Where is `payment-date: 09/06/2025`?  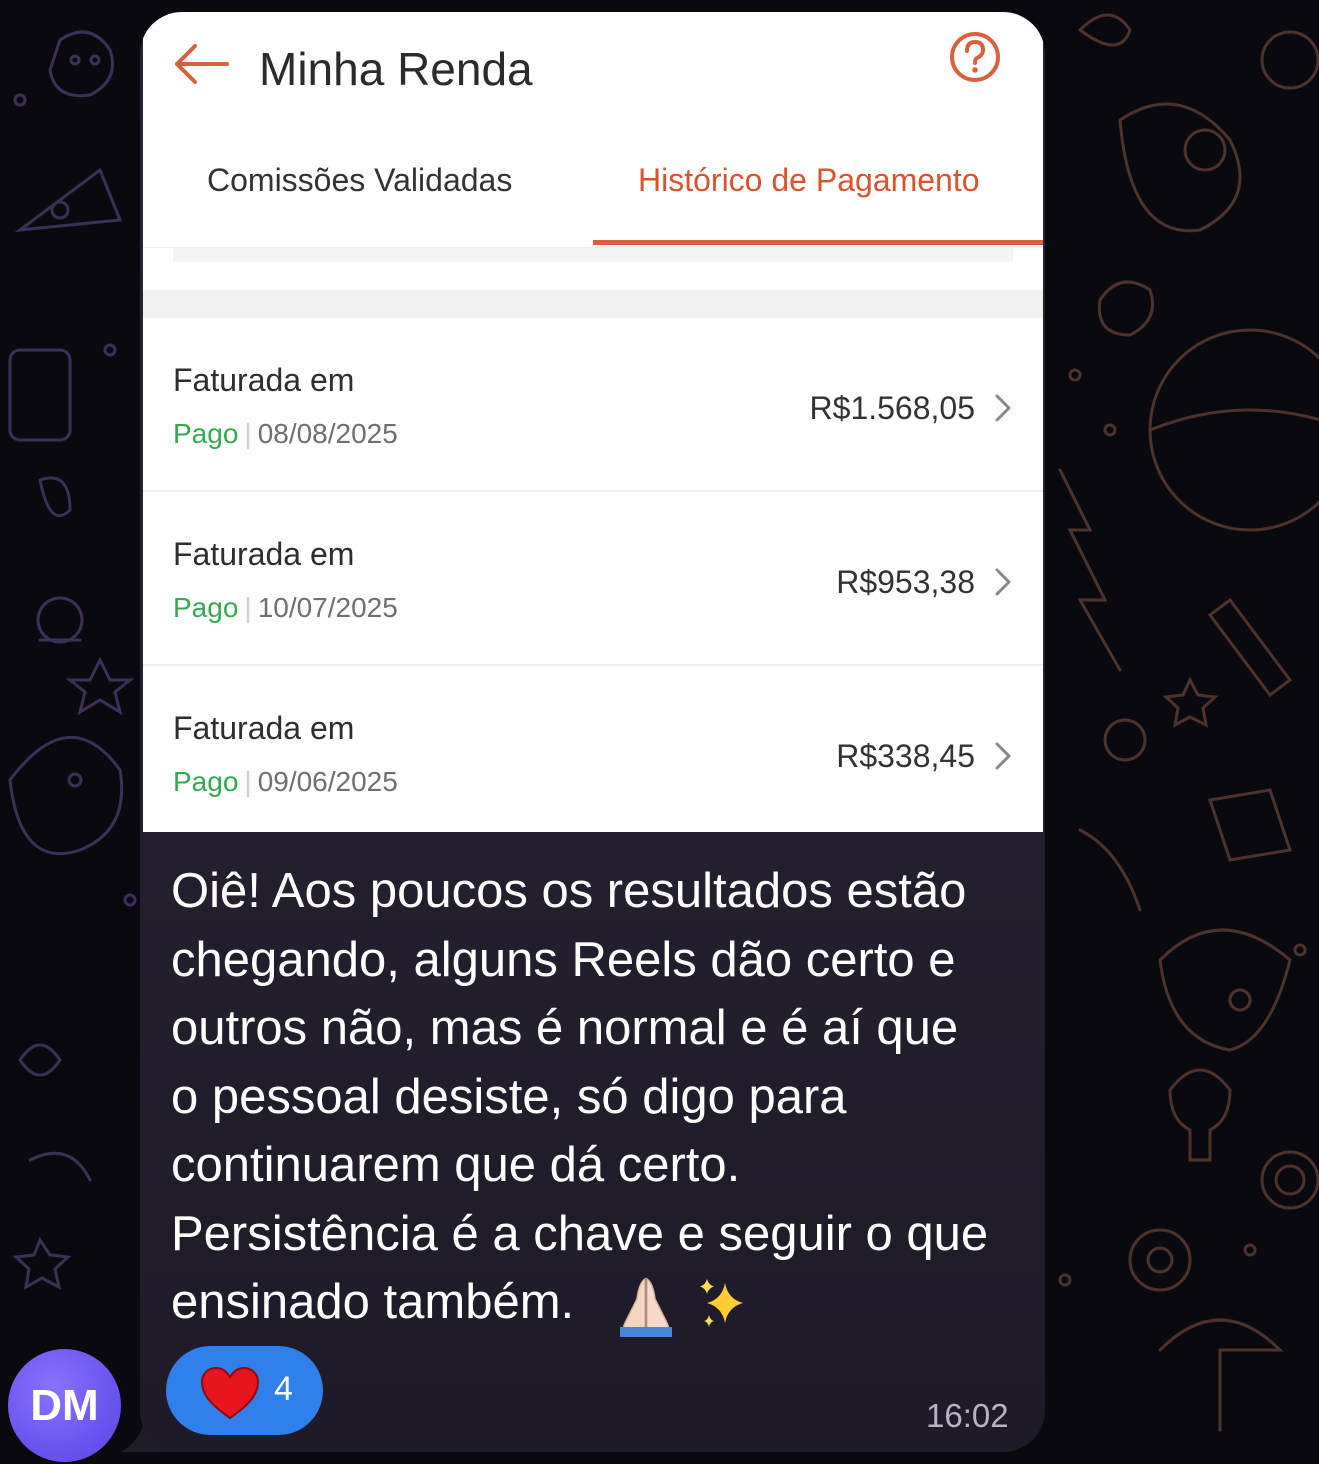
payment-date: 09/06/2025 is located at coordinates (327, 781).